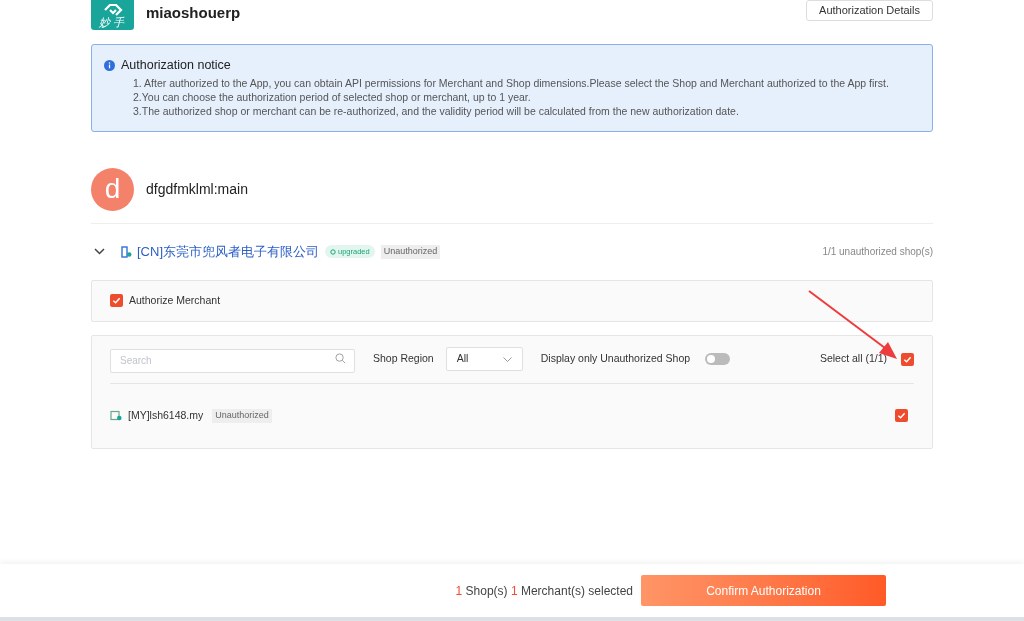 The width and height of the screenshot is (1024, 621). I want to click on account-name: dfgdfmklml:main, so click(197, 189).